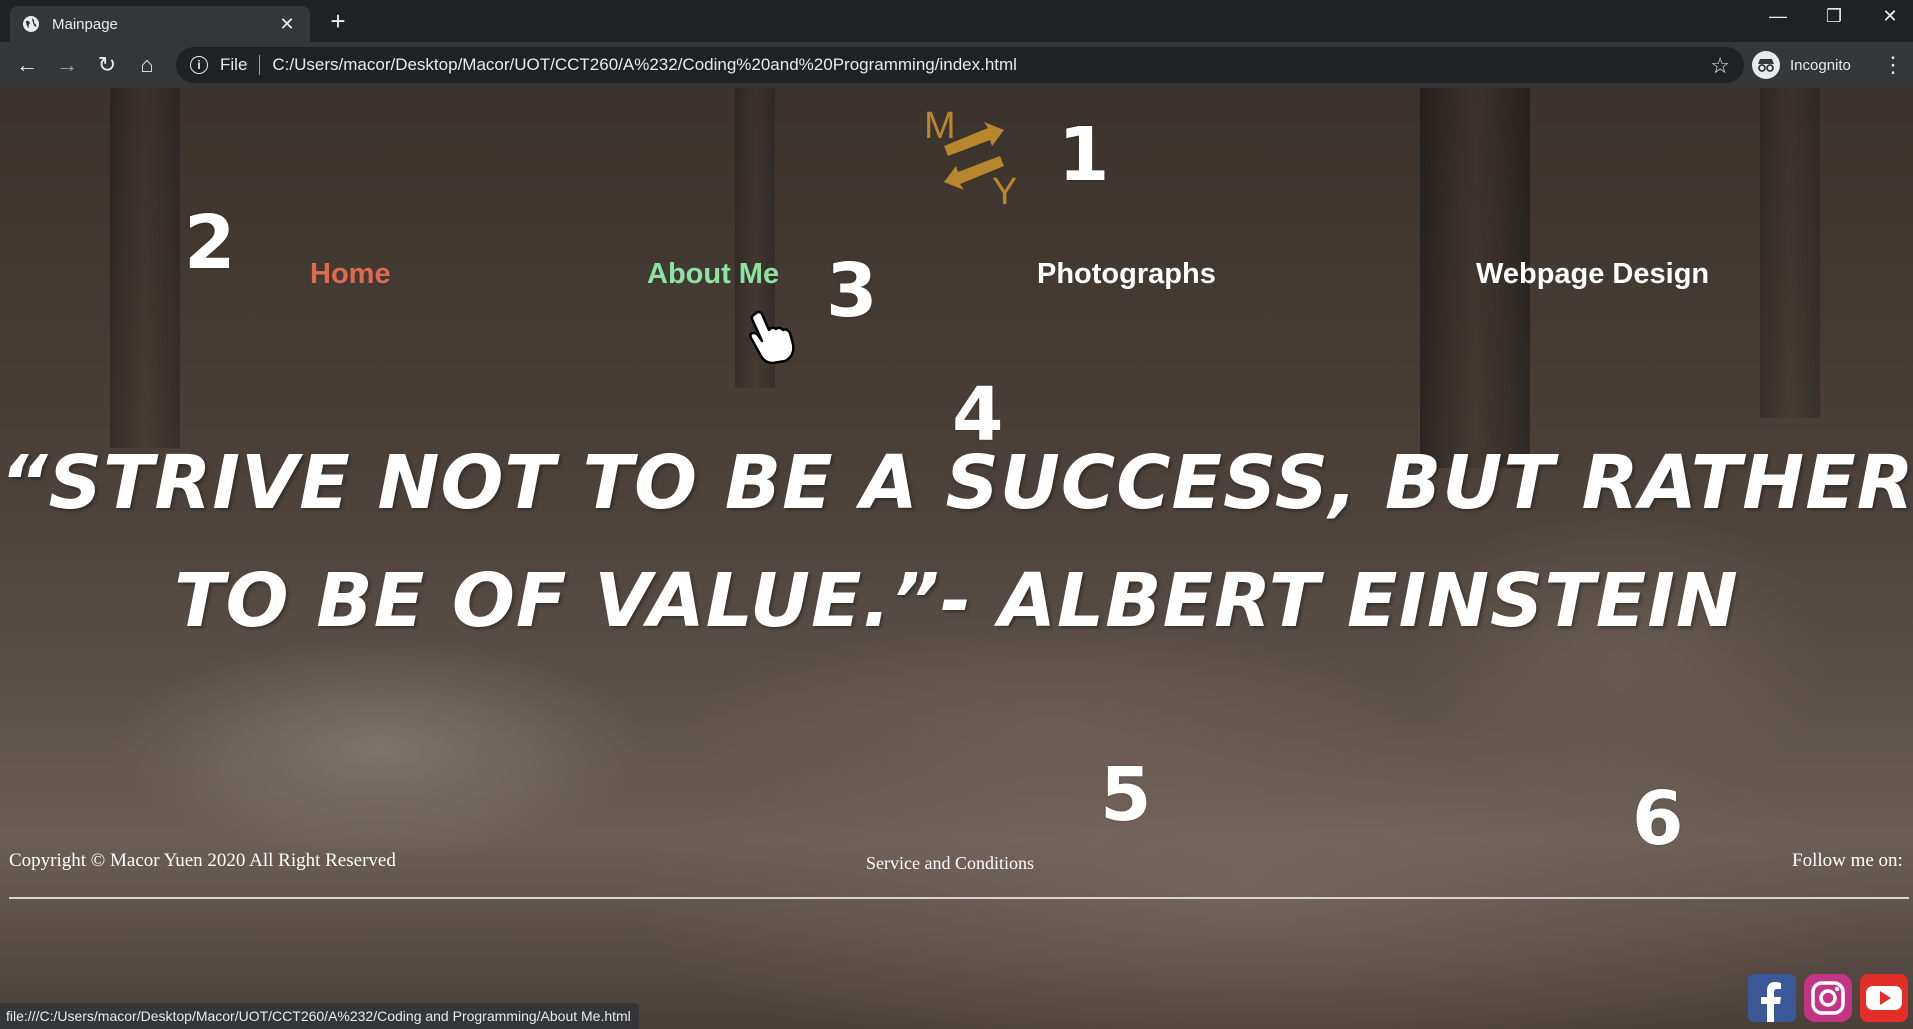 The height and width of the screenshot is (1029, 1913). I want to click on nav-link-photographs: Photographs, so click(1126, 274).